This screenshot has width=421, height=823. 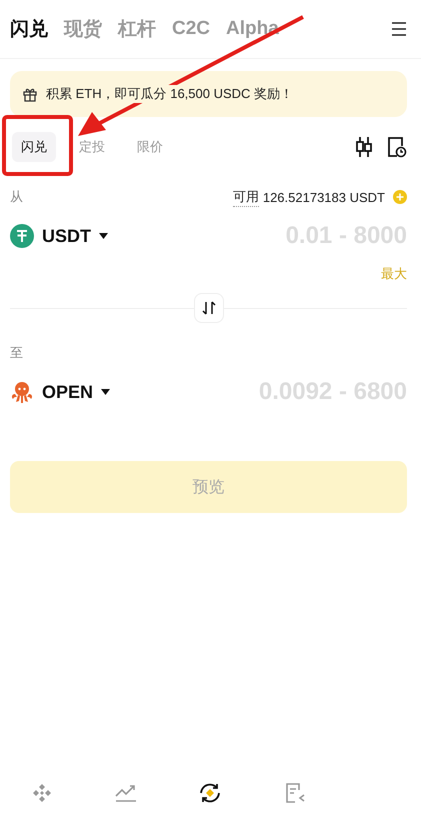 I want to click on swap-icon, so click(x=209, y=308).